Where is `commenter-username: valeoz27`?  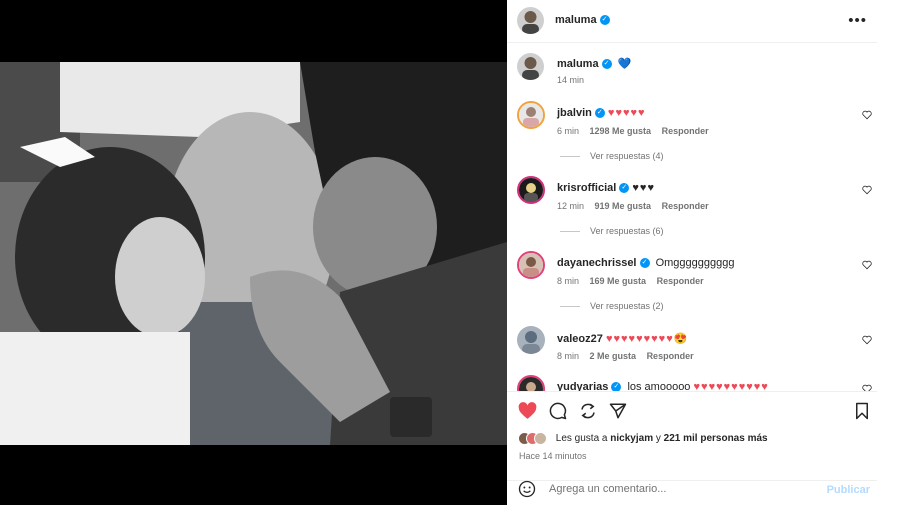
commenter-username: valeoz27 is located at coordinates (580, 339).